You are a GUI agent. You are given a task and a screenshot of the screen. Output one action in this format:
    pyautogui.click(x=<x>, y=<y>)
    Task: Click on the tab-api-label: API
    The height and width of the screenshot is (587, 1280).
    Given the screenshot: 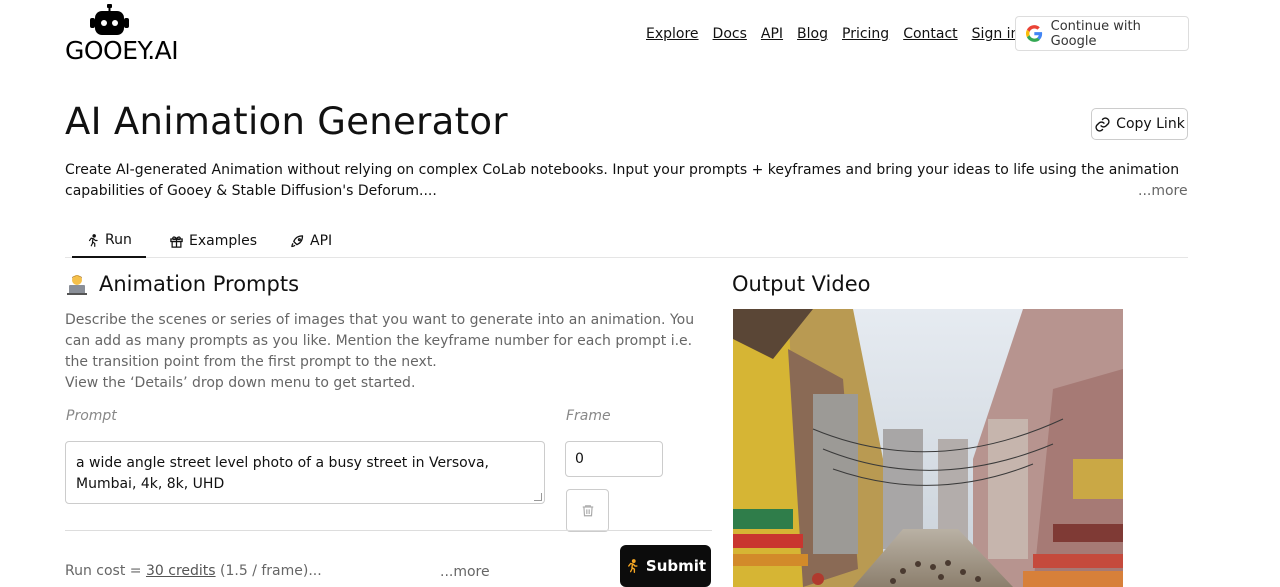 What is the action you would take?
    pyautogui.click(x=321, y=241)
    